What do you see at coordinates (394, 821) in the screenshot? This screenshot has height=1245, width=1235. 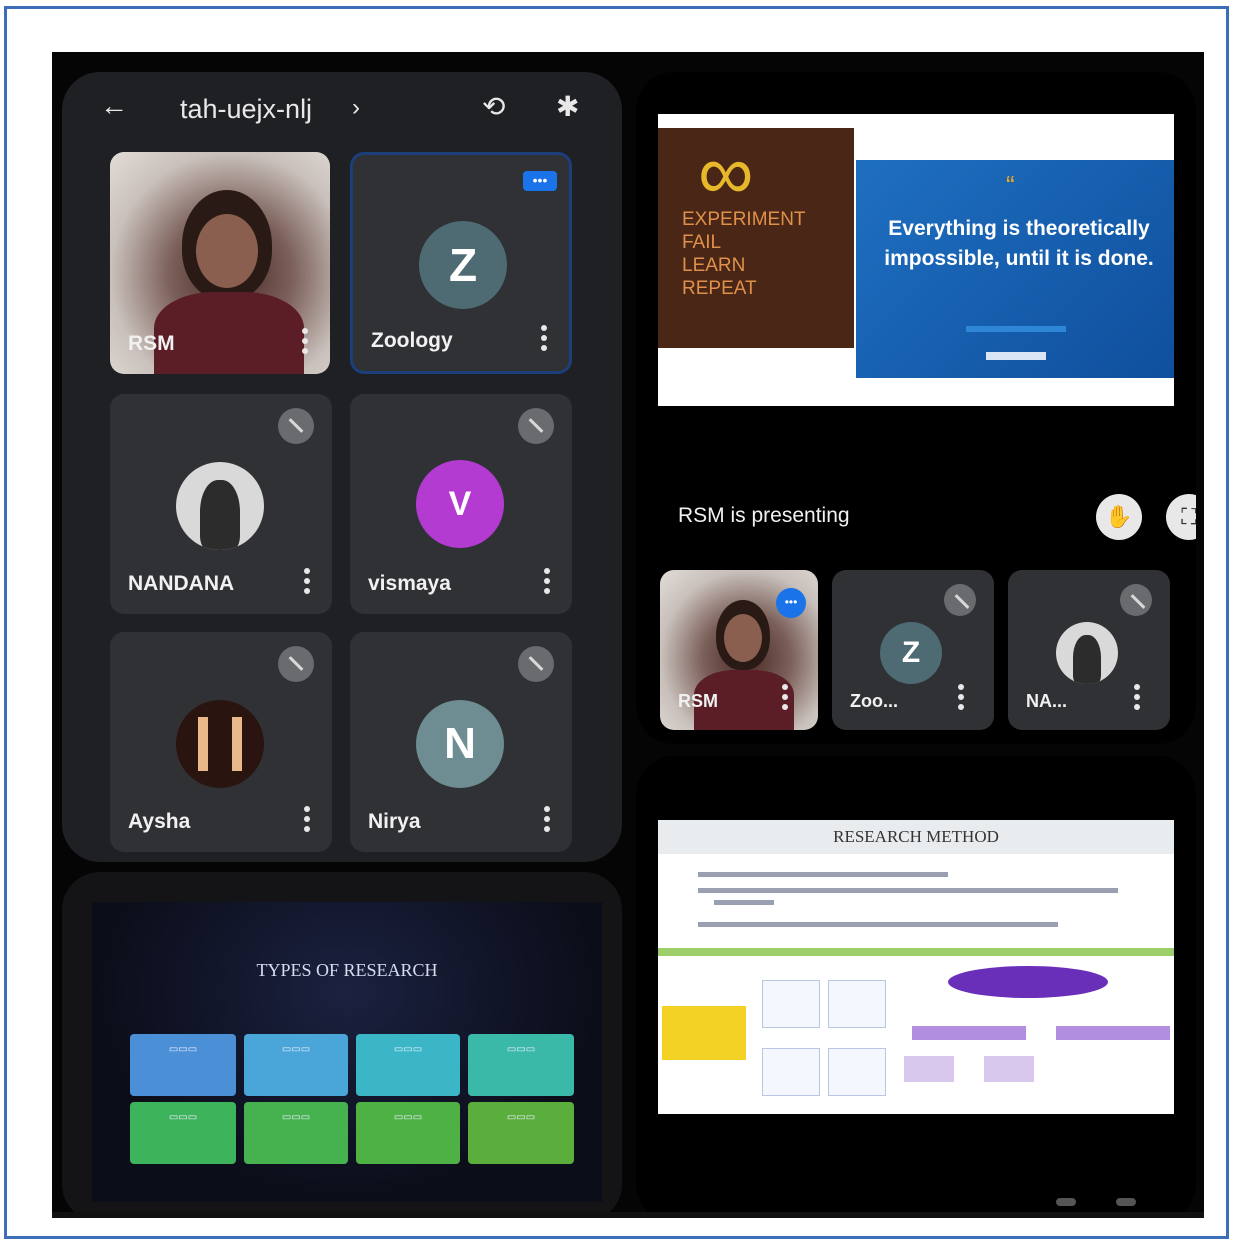 I see `participant-name: Nirya` at bounding box center [394, 821].